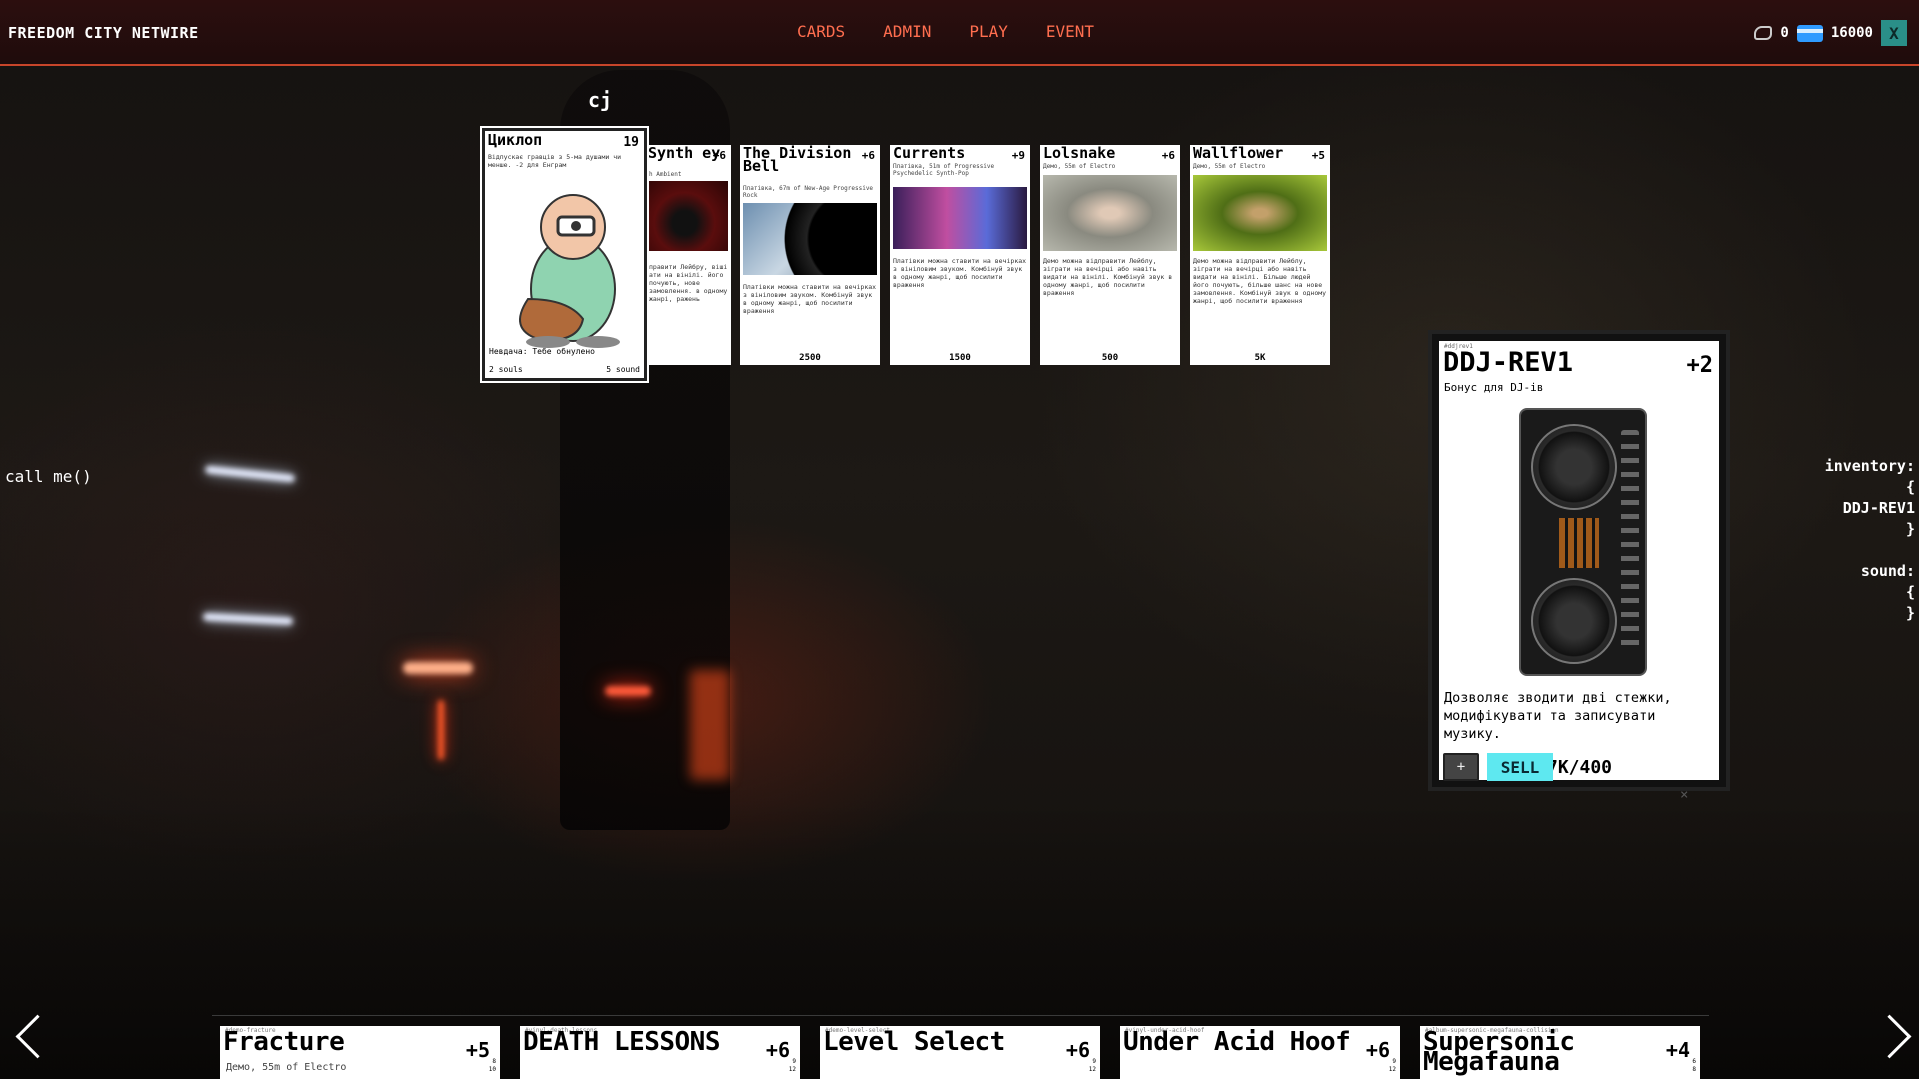 Image resolution: width=1919 pixels, height=1079 pixels. What do you see at coordinates (1580, 767) in the screenshot?
I see `stock-count: 7K/400` at bounding box center [1580, 767].